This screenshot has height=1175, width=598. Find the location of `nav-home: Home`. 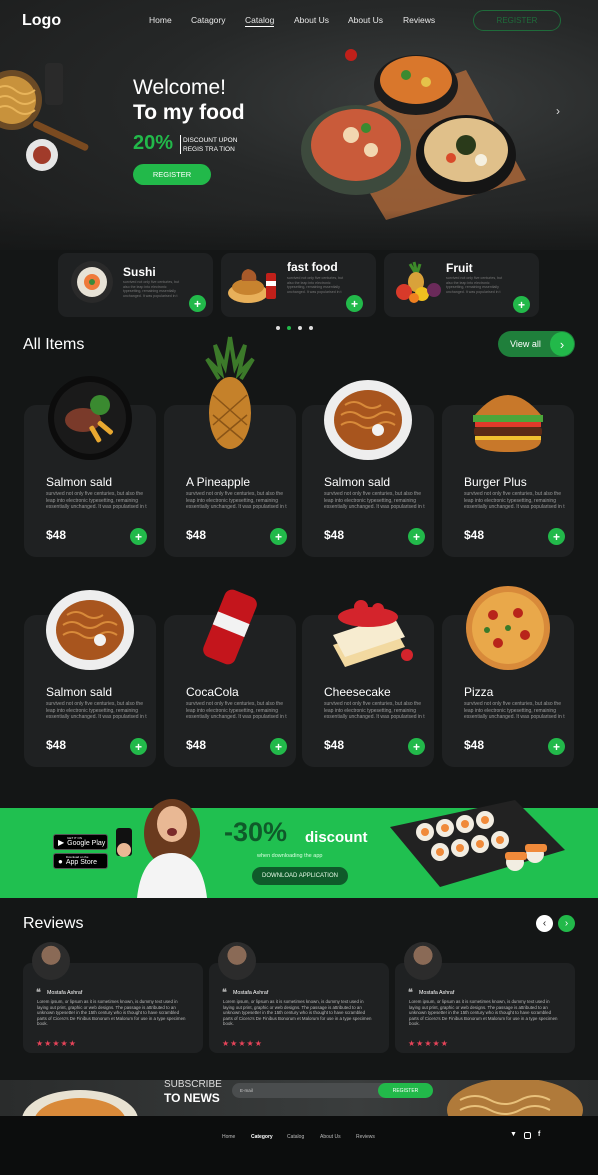

nav-home: Home is located at coordinates (160, 20).